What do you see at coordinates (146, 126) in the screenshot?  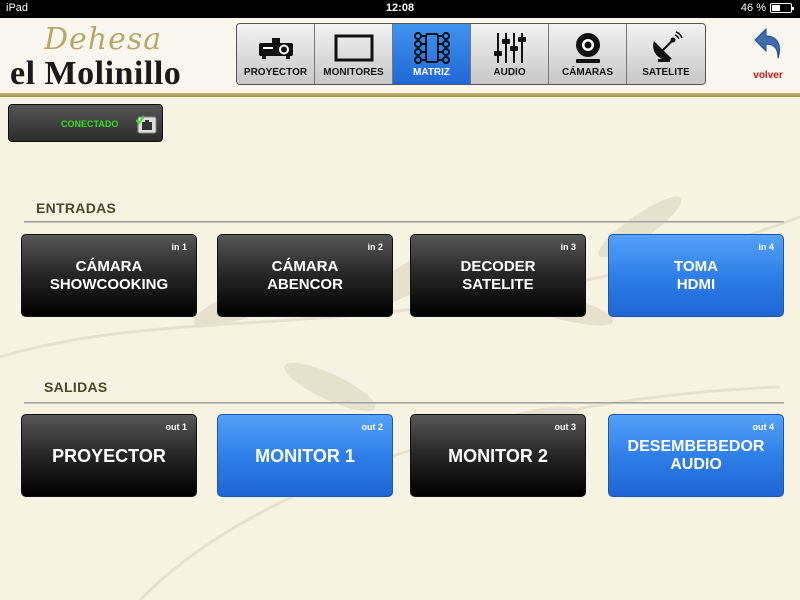 I see `network-connected-icon` at bounding box center [146, 126].